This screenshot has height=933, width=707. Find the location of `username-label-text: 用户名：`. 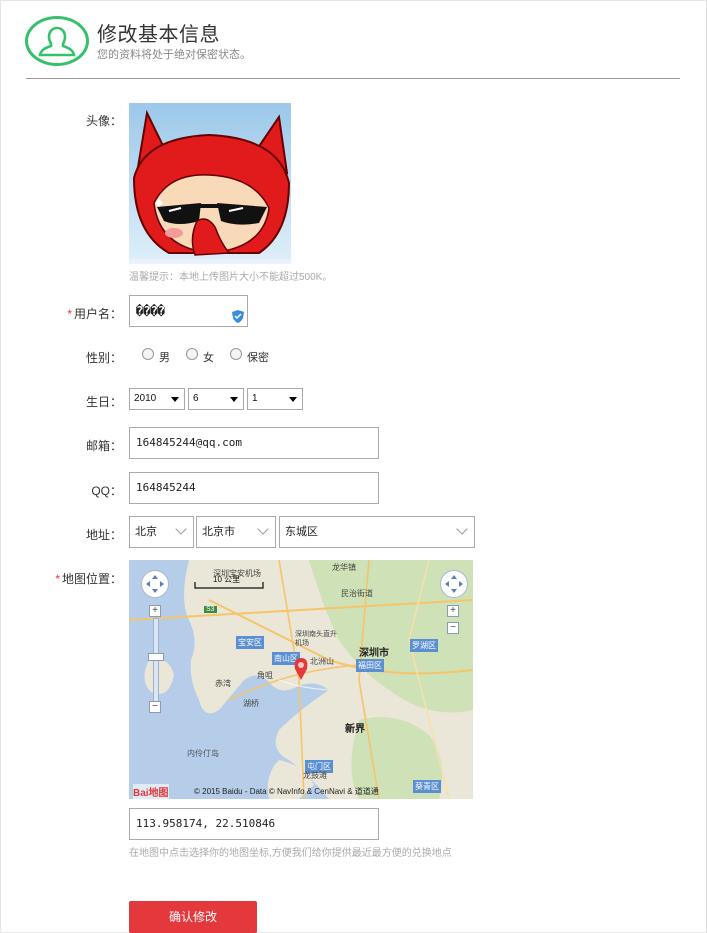

username-label-text: 用户名： is located at coordinates (97, 314).